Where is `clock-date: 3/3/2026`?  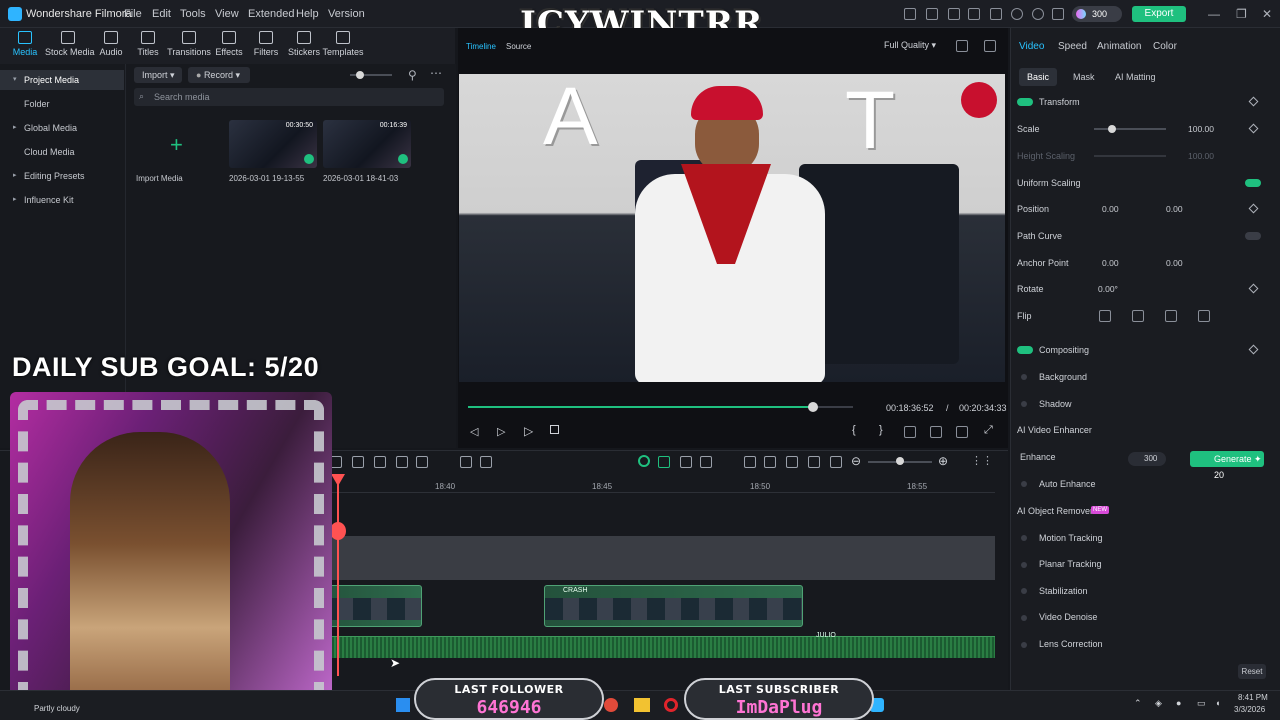
clock-date: 3/3/2026 is located at coordinates (1249, 709).